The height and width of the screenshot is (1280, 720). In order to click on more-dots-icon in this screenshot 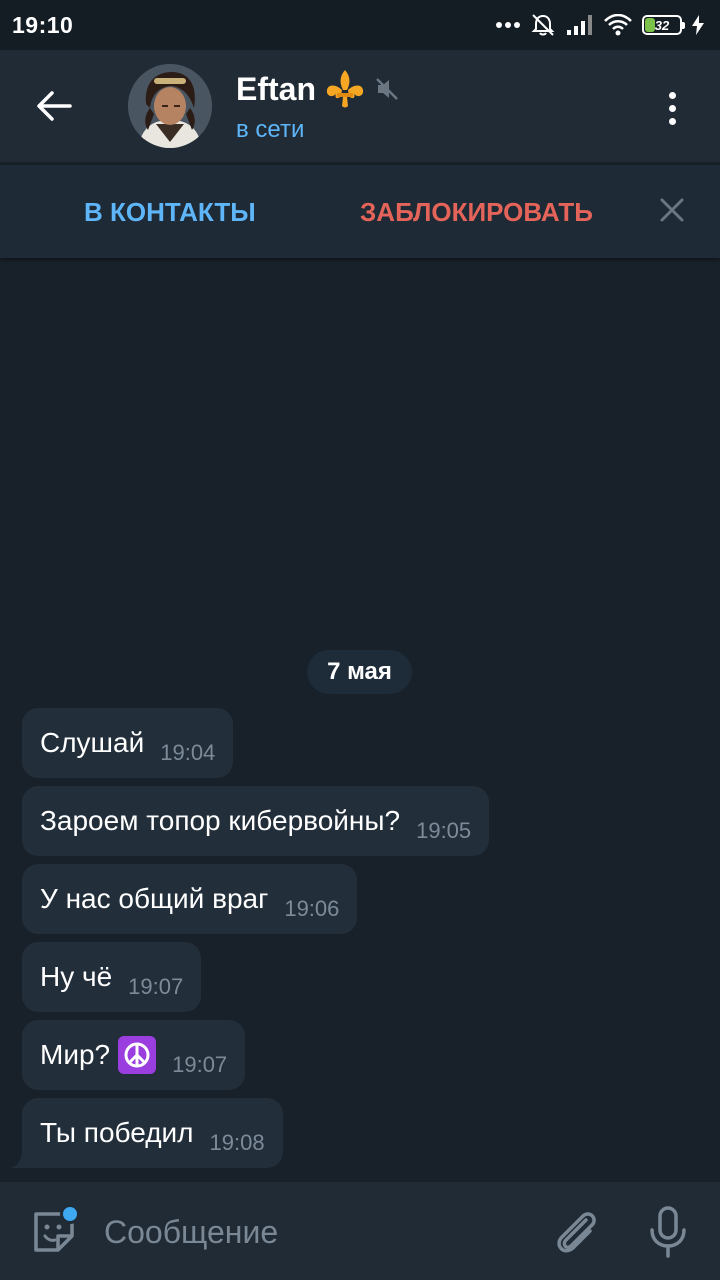, I will do `click(508, 25)`.